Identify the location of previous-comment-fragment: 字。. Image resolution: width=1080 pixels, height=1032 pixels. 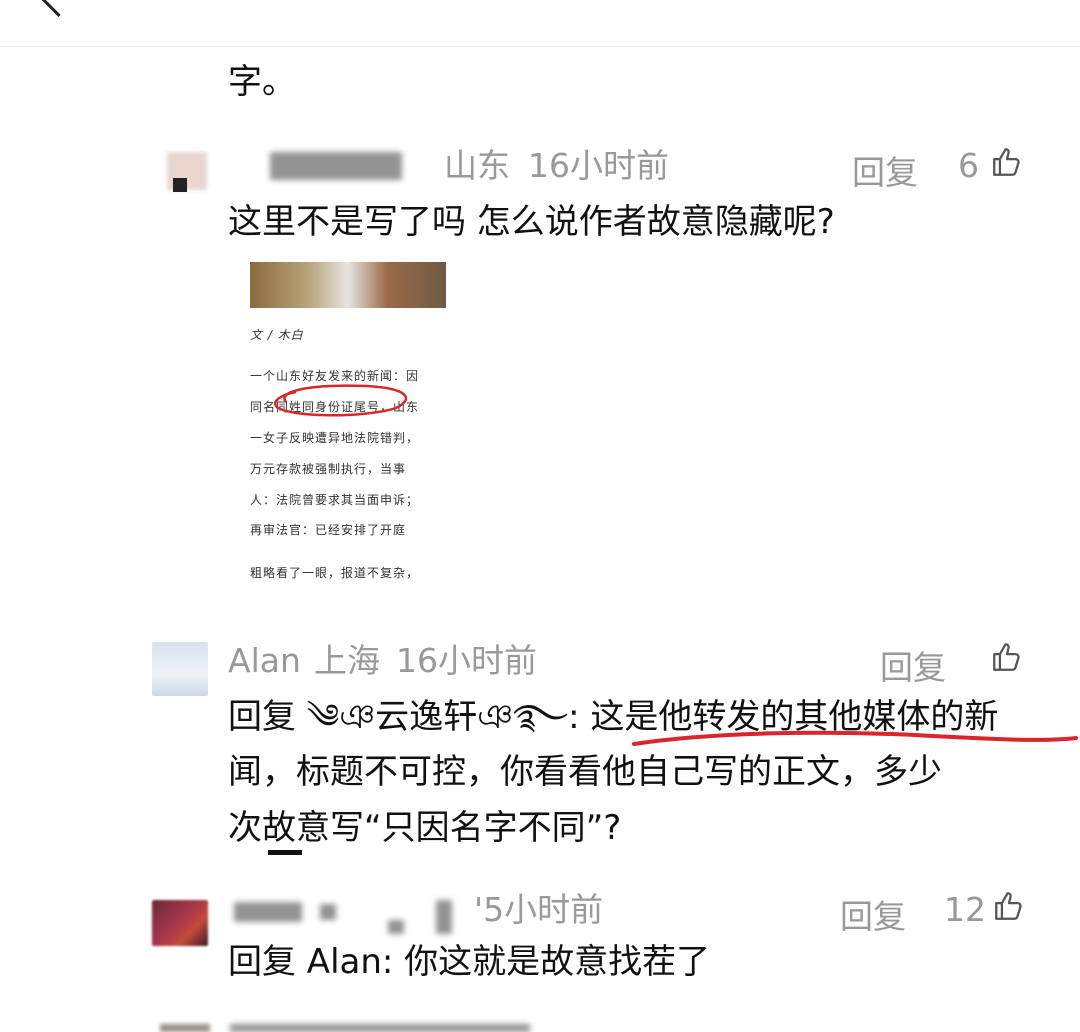
(262, 82).